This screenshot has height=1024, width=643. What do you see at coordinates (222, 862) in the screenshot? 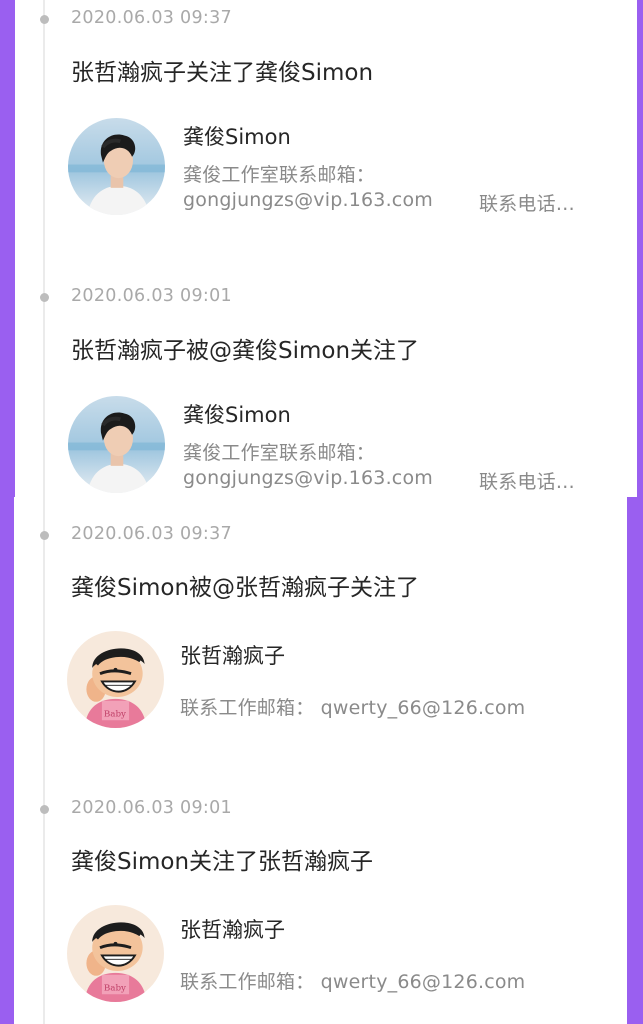
I see `activity-headline: 龚俊Simon关注了张哲瀚疯子` at bounding box center [222, 862].